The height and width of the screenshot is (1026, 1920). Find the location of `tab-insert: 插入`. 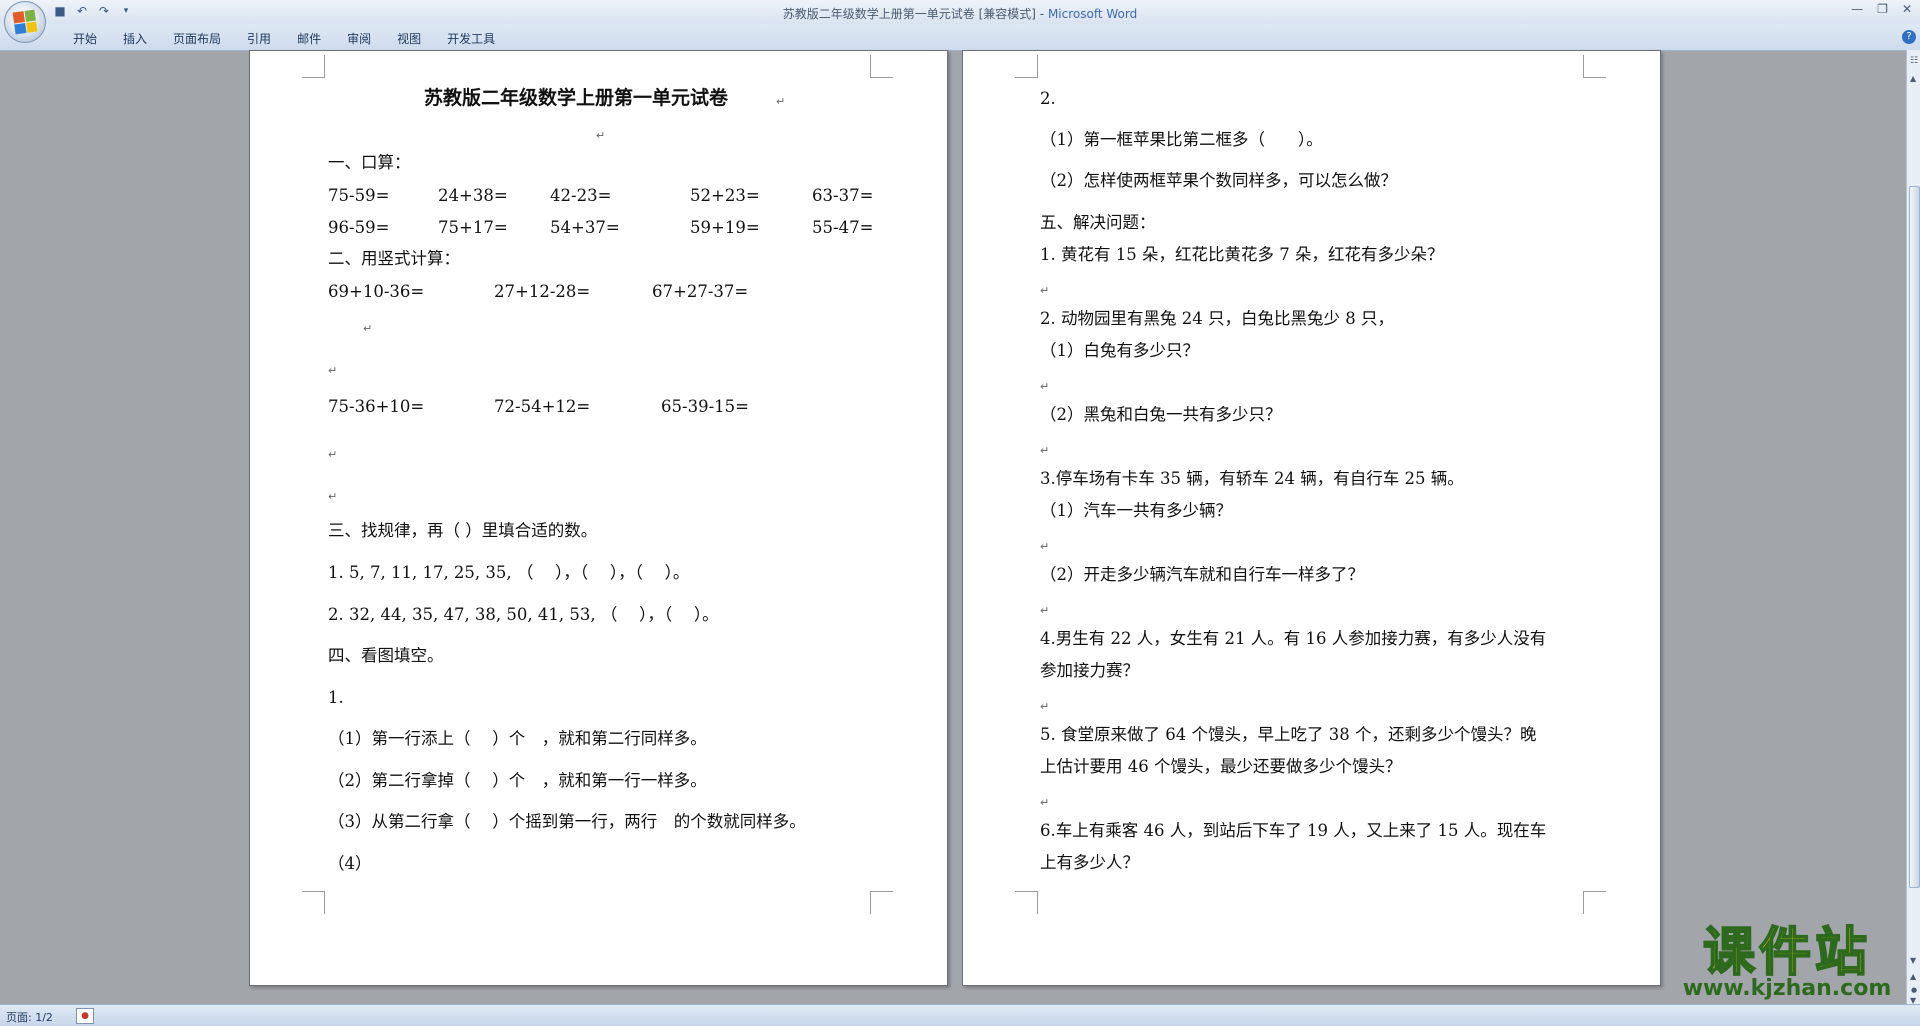

tab-insert: 插入 is located at coordinates (135, 38).